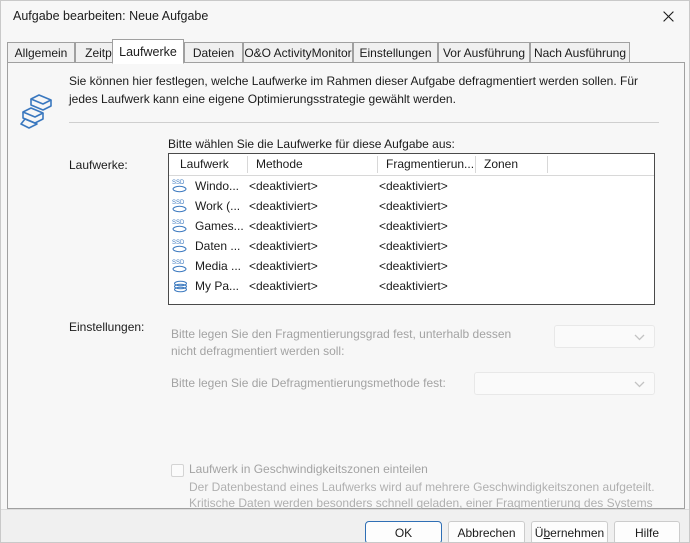  I want to click on tab-einstellungen: Einstellungen, so click(395, 52).